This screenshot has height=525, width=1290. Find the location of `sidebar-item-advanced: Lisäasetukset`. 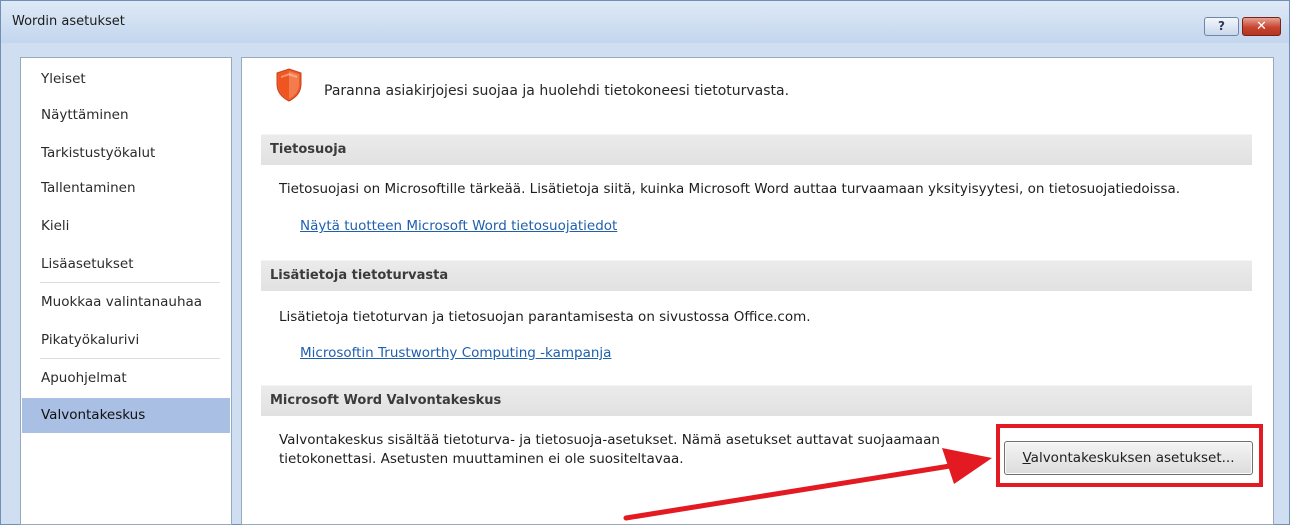

sidebar-item-advanced: Lisäasetukset is located at coordinates (126, 264).